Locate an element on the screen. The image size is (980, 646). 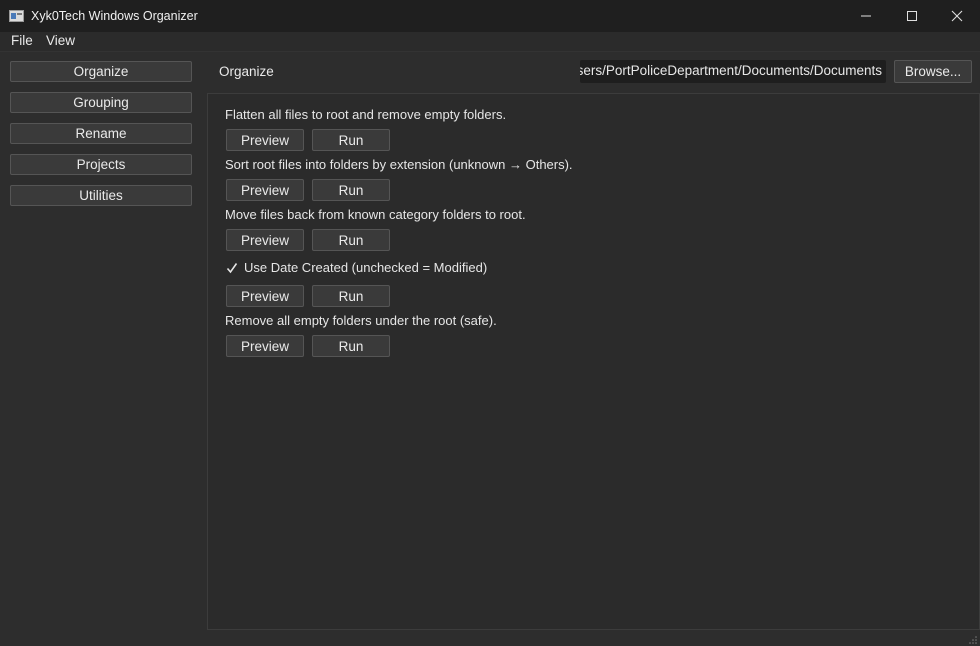
date-created-checkbox: Use Date Created (unchecked = Modified) is located at coordinates (356, 267).